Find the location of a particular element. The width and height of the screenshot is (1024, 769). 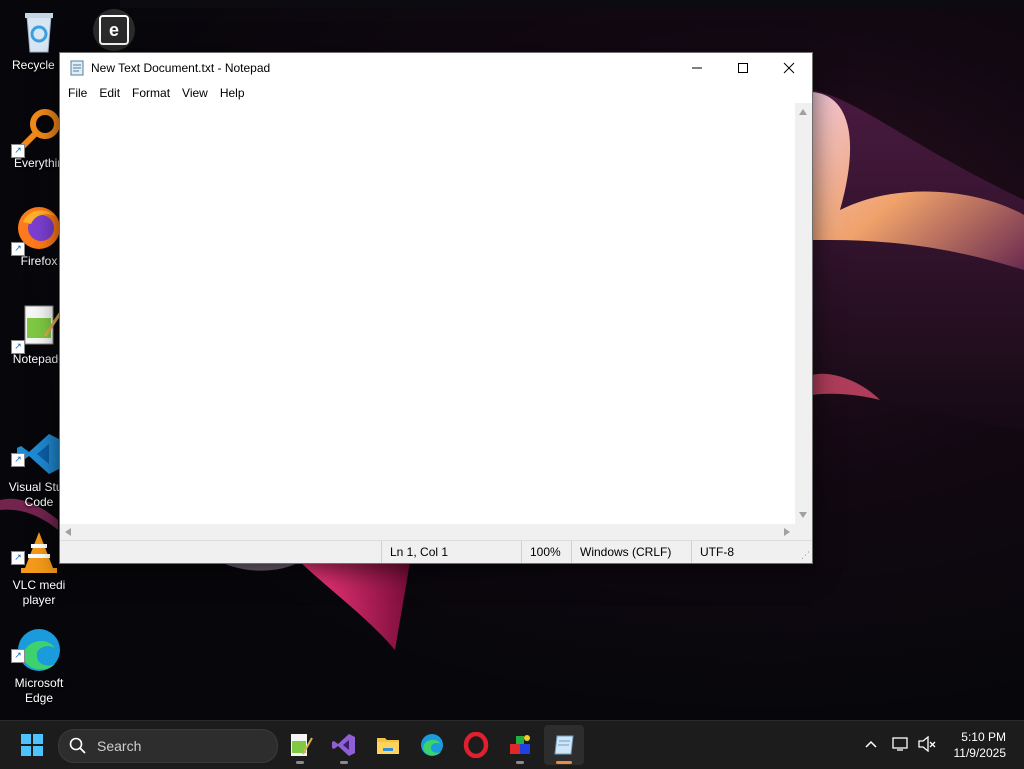

resize-grip-icon: ⋰ is located at coordinates (805, 555).